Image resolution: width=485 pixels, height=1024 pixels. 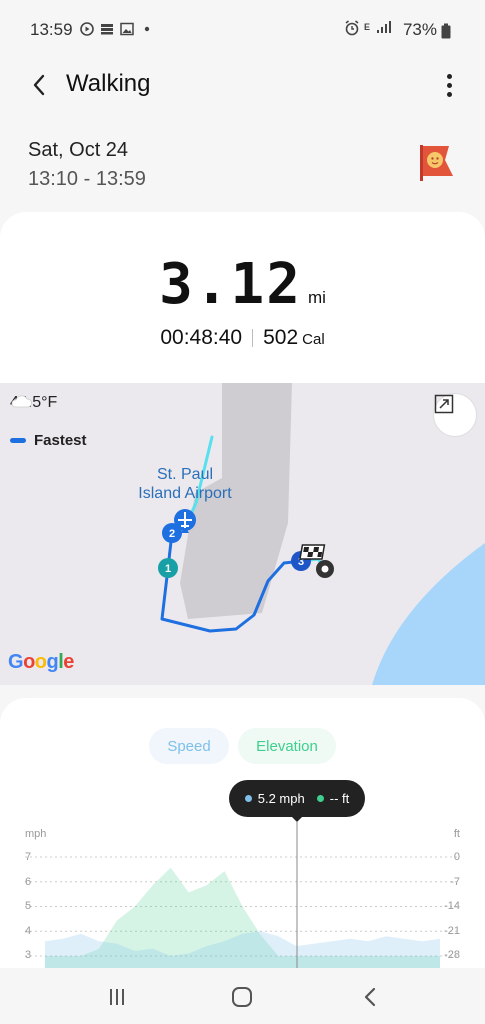 I want to click on more-vert-icon, so click(x=449, y=76).